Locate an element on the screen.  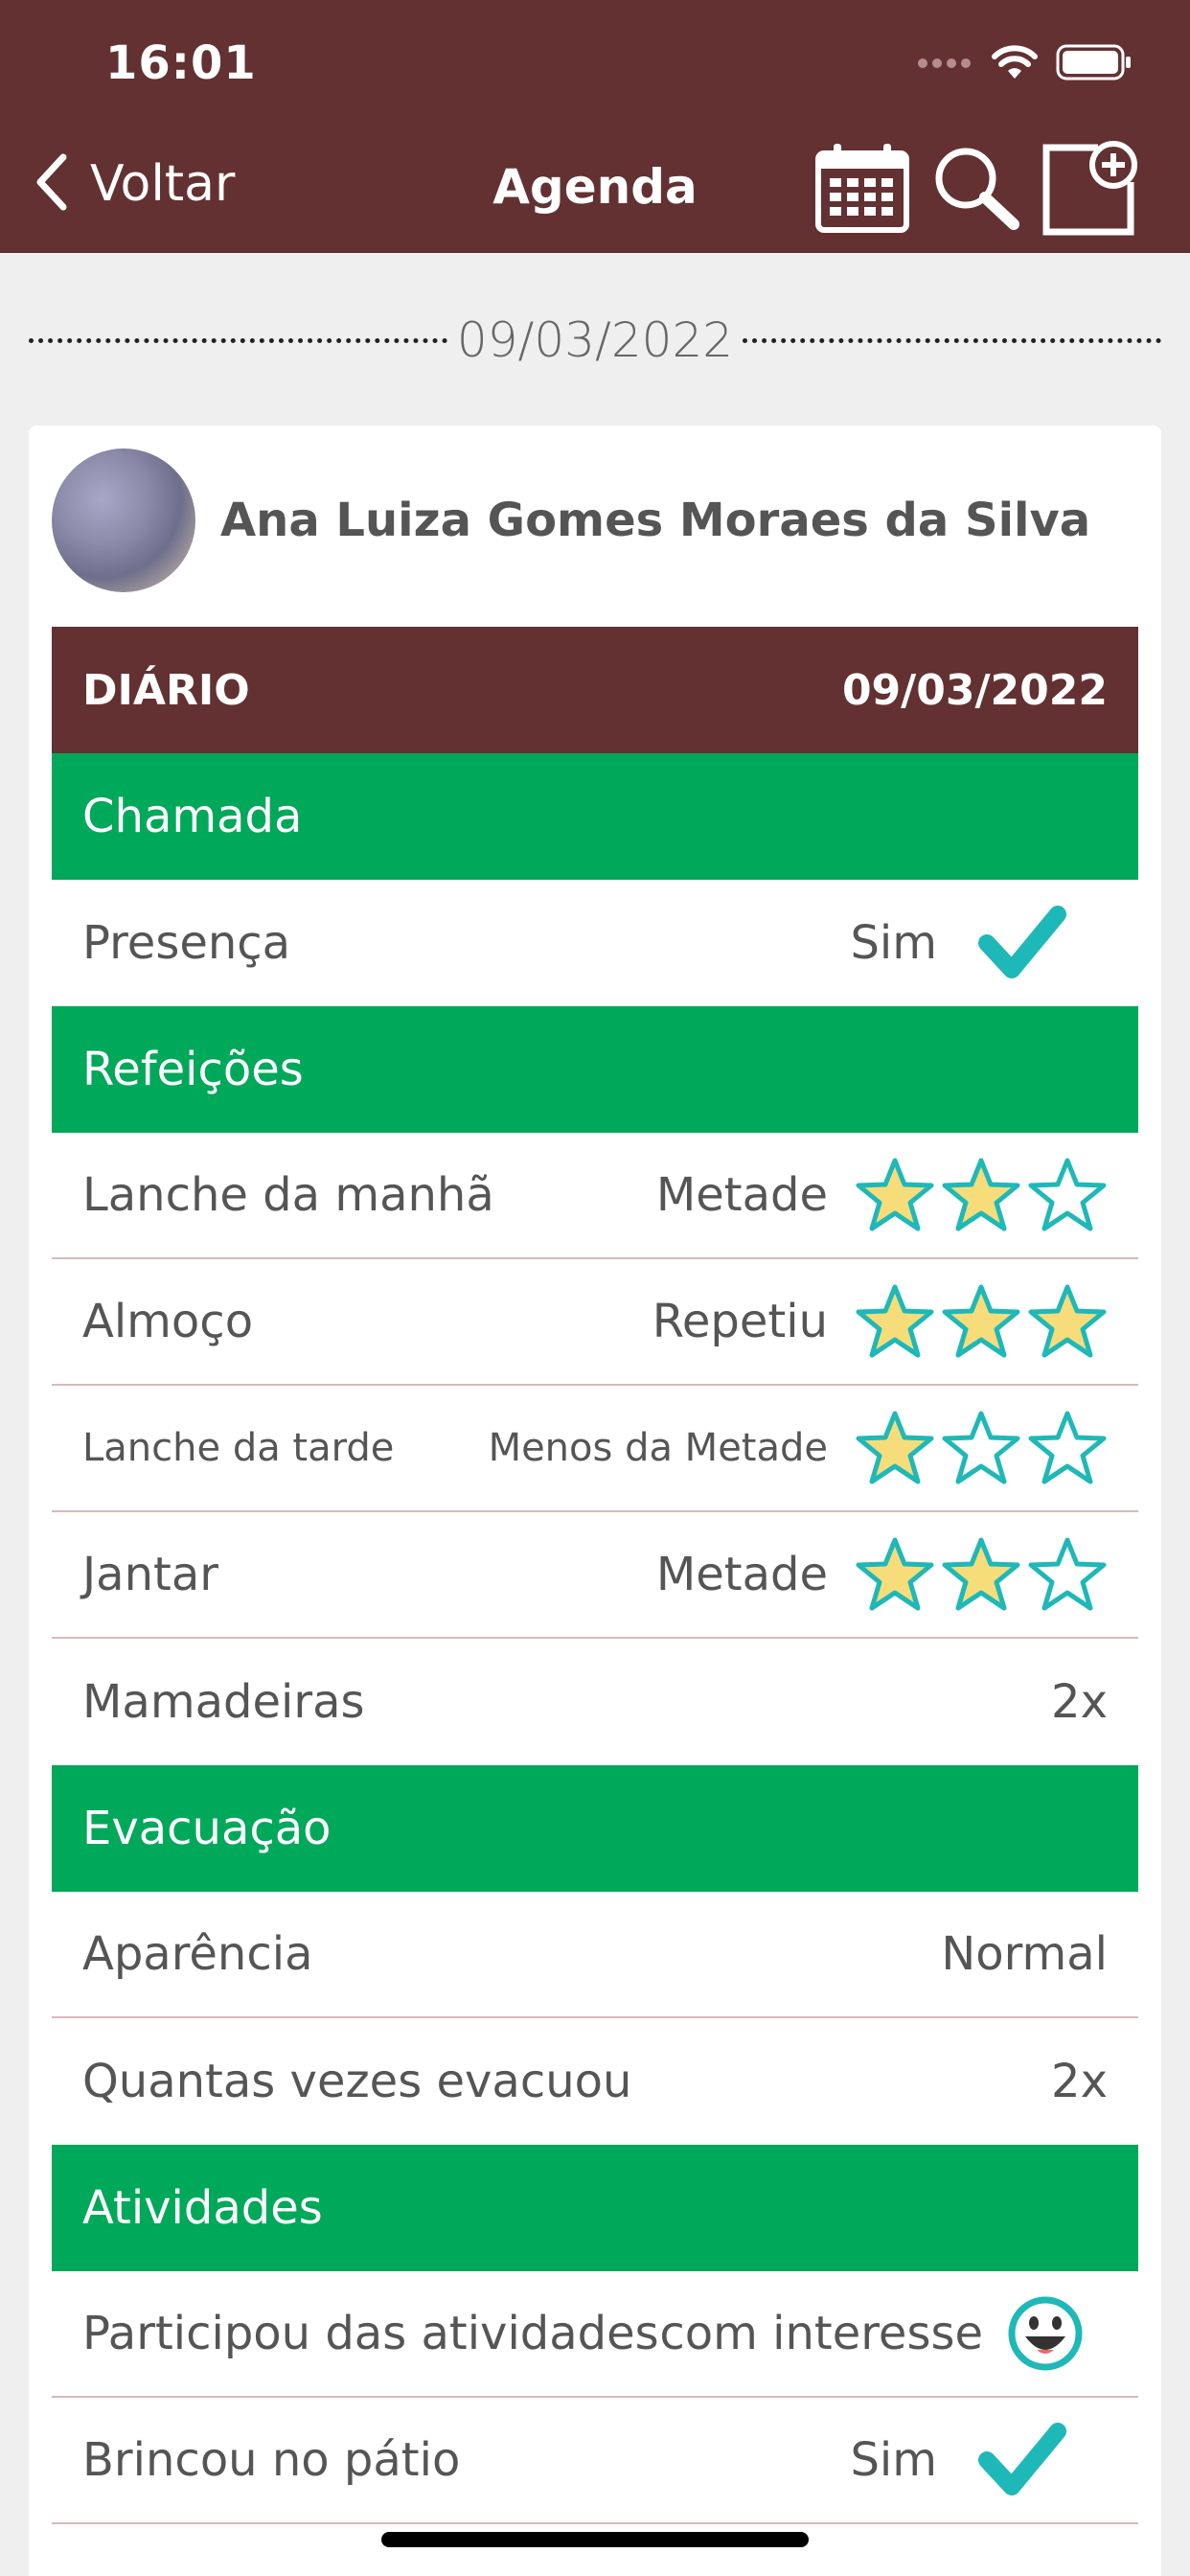
diary-header: DIÁRIO 09/03/2022 is located at coordinates (595, 690).